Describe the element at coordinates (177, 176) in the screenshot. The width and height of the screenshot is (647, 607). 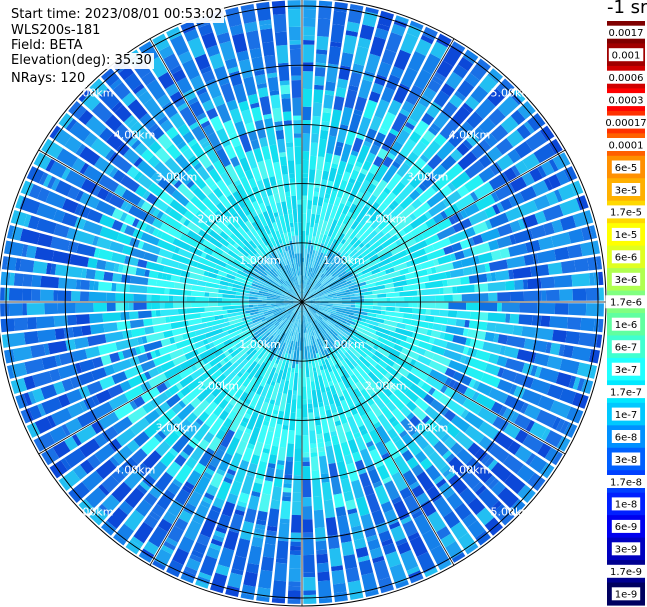
I see `range-ring-label: 3.00km` at that location.